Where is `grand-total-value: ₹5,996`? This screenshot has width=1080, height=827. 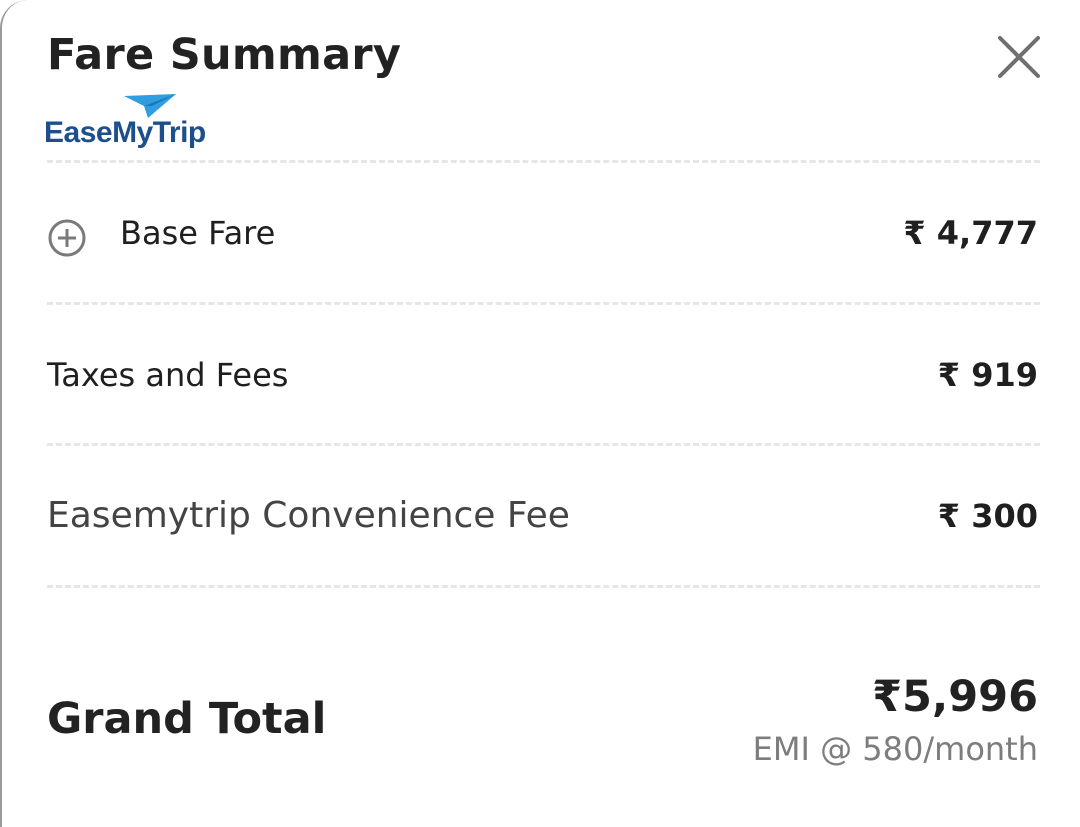
grand-total-value: ₹5,996 is located at coordinates (955, 697).